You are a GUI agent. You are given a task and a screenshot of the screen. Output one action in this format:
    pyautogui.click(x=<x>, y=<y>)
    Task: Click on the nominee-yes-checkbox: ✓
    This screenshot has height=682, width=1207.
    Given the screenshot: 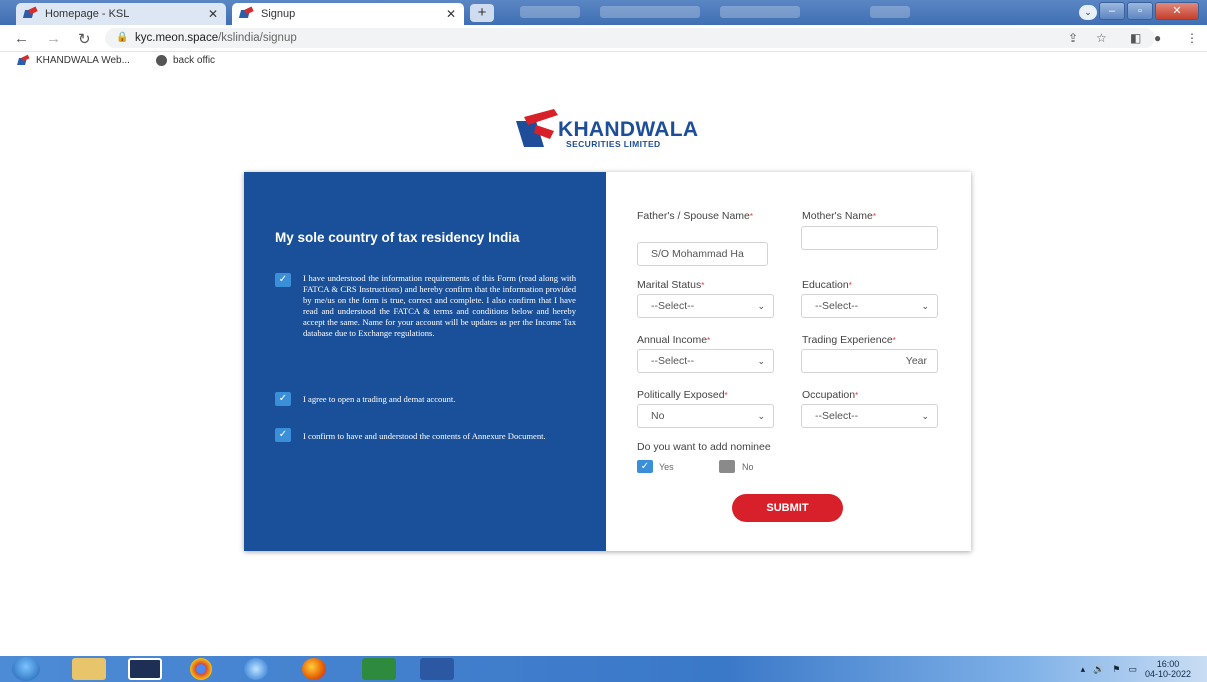 What is the action you would take?
    pyautogui.click(x=645, y=466)
    